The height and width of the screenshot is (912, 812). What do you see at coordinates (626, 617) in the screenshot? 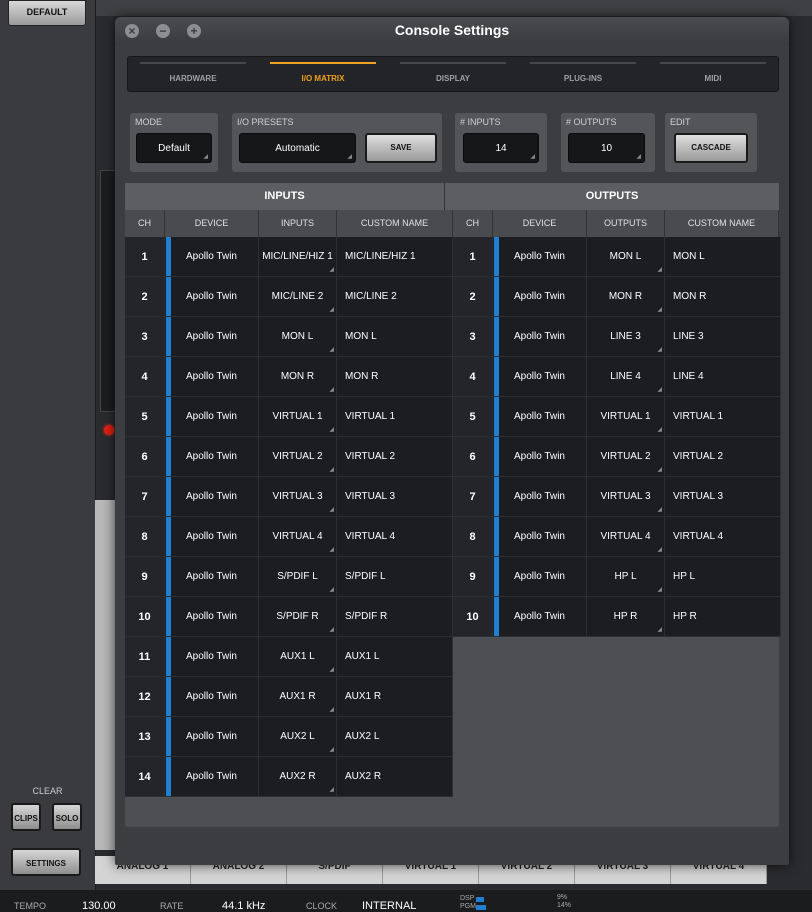
I see `output-destination-dropdown: HP R` at bounding box center [626, 617].